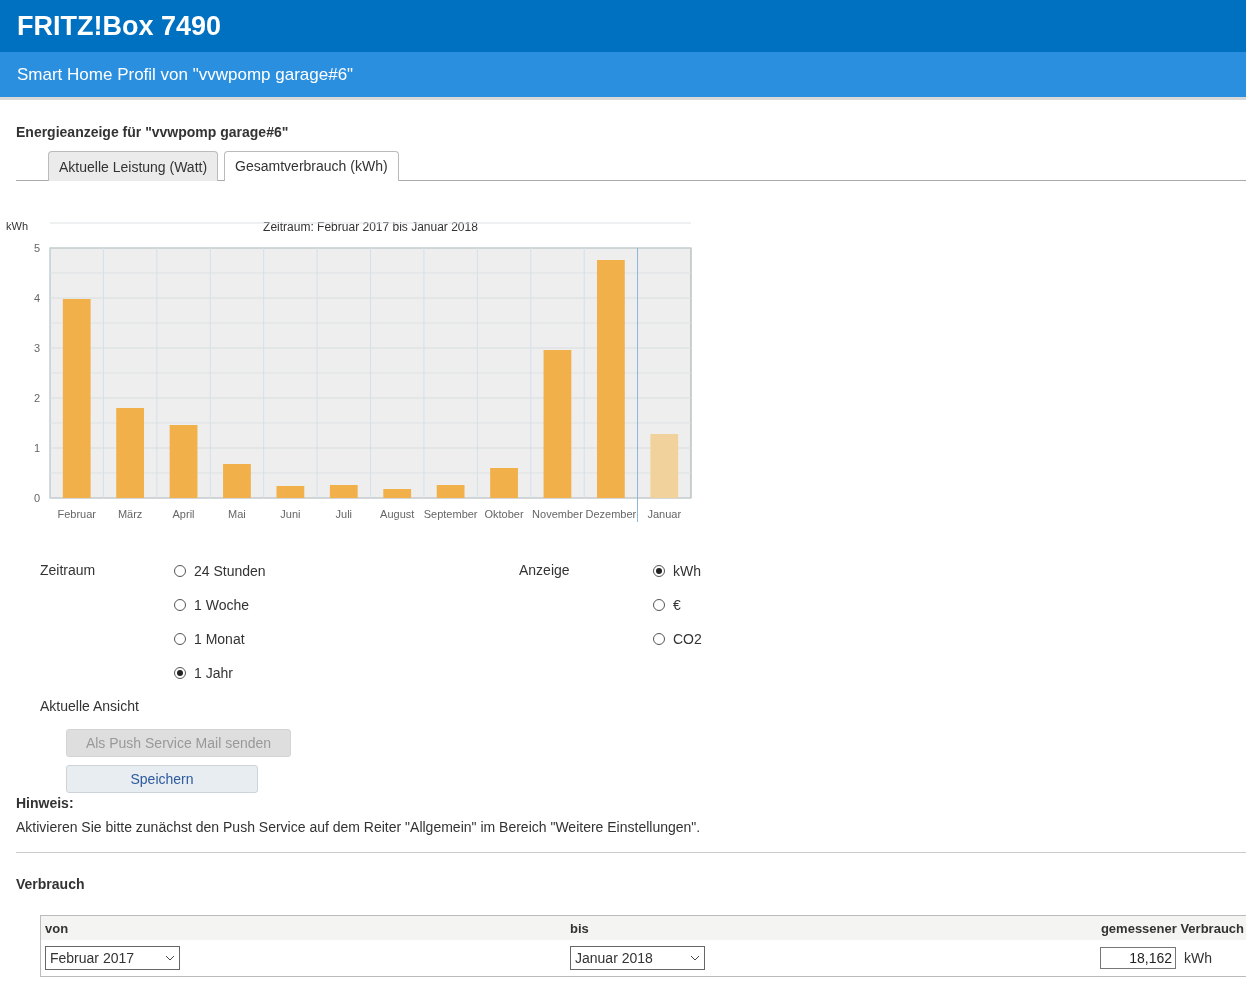 This screenshot has width=1246, height=1002. What do you see at coordinates (213, 673) in the screenshot?
I see `radio-label: 1 Jahr` at bounding box center [213, 673].